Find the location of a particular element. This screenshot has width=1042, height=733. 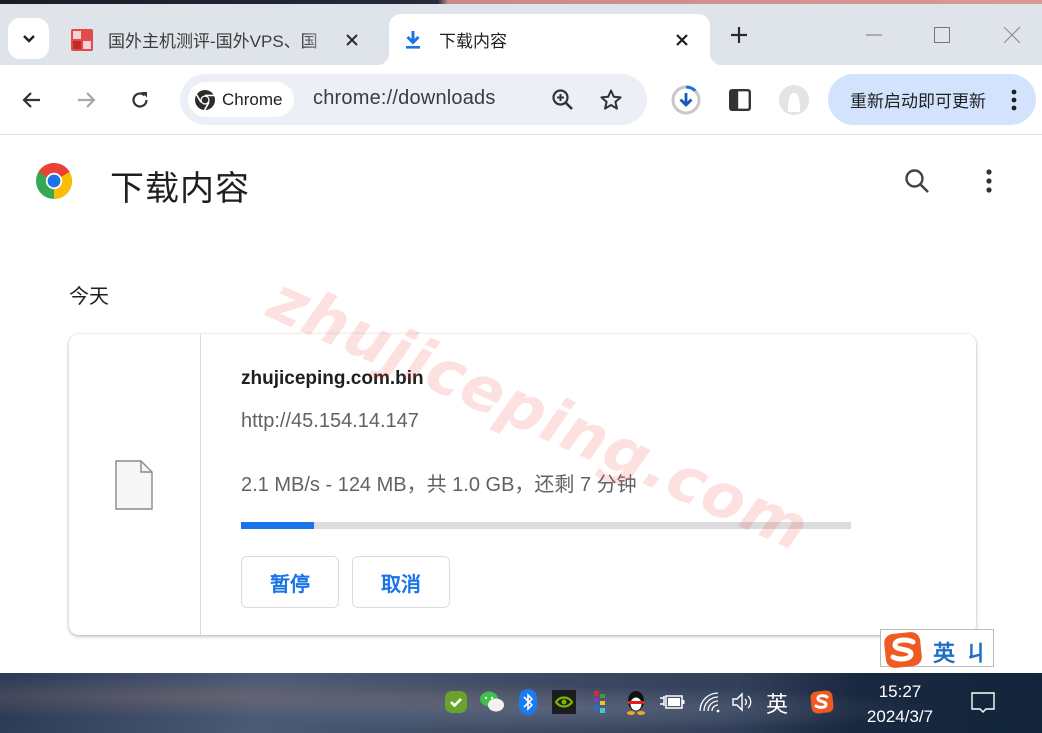

browser-menu-button is located at coordinates (1014, 100).